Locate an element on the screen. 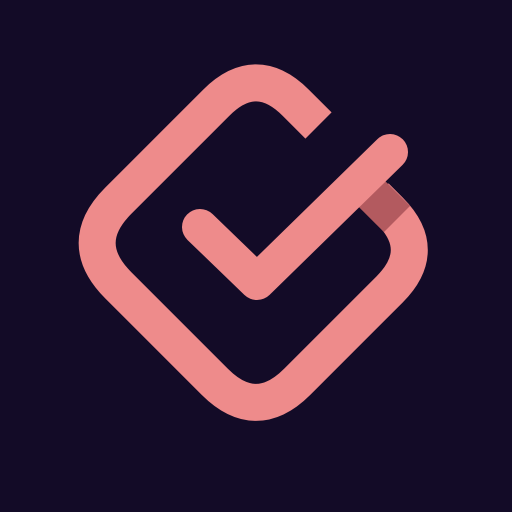  checkmark-shape is located at coordinates (295, 217).